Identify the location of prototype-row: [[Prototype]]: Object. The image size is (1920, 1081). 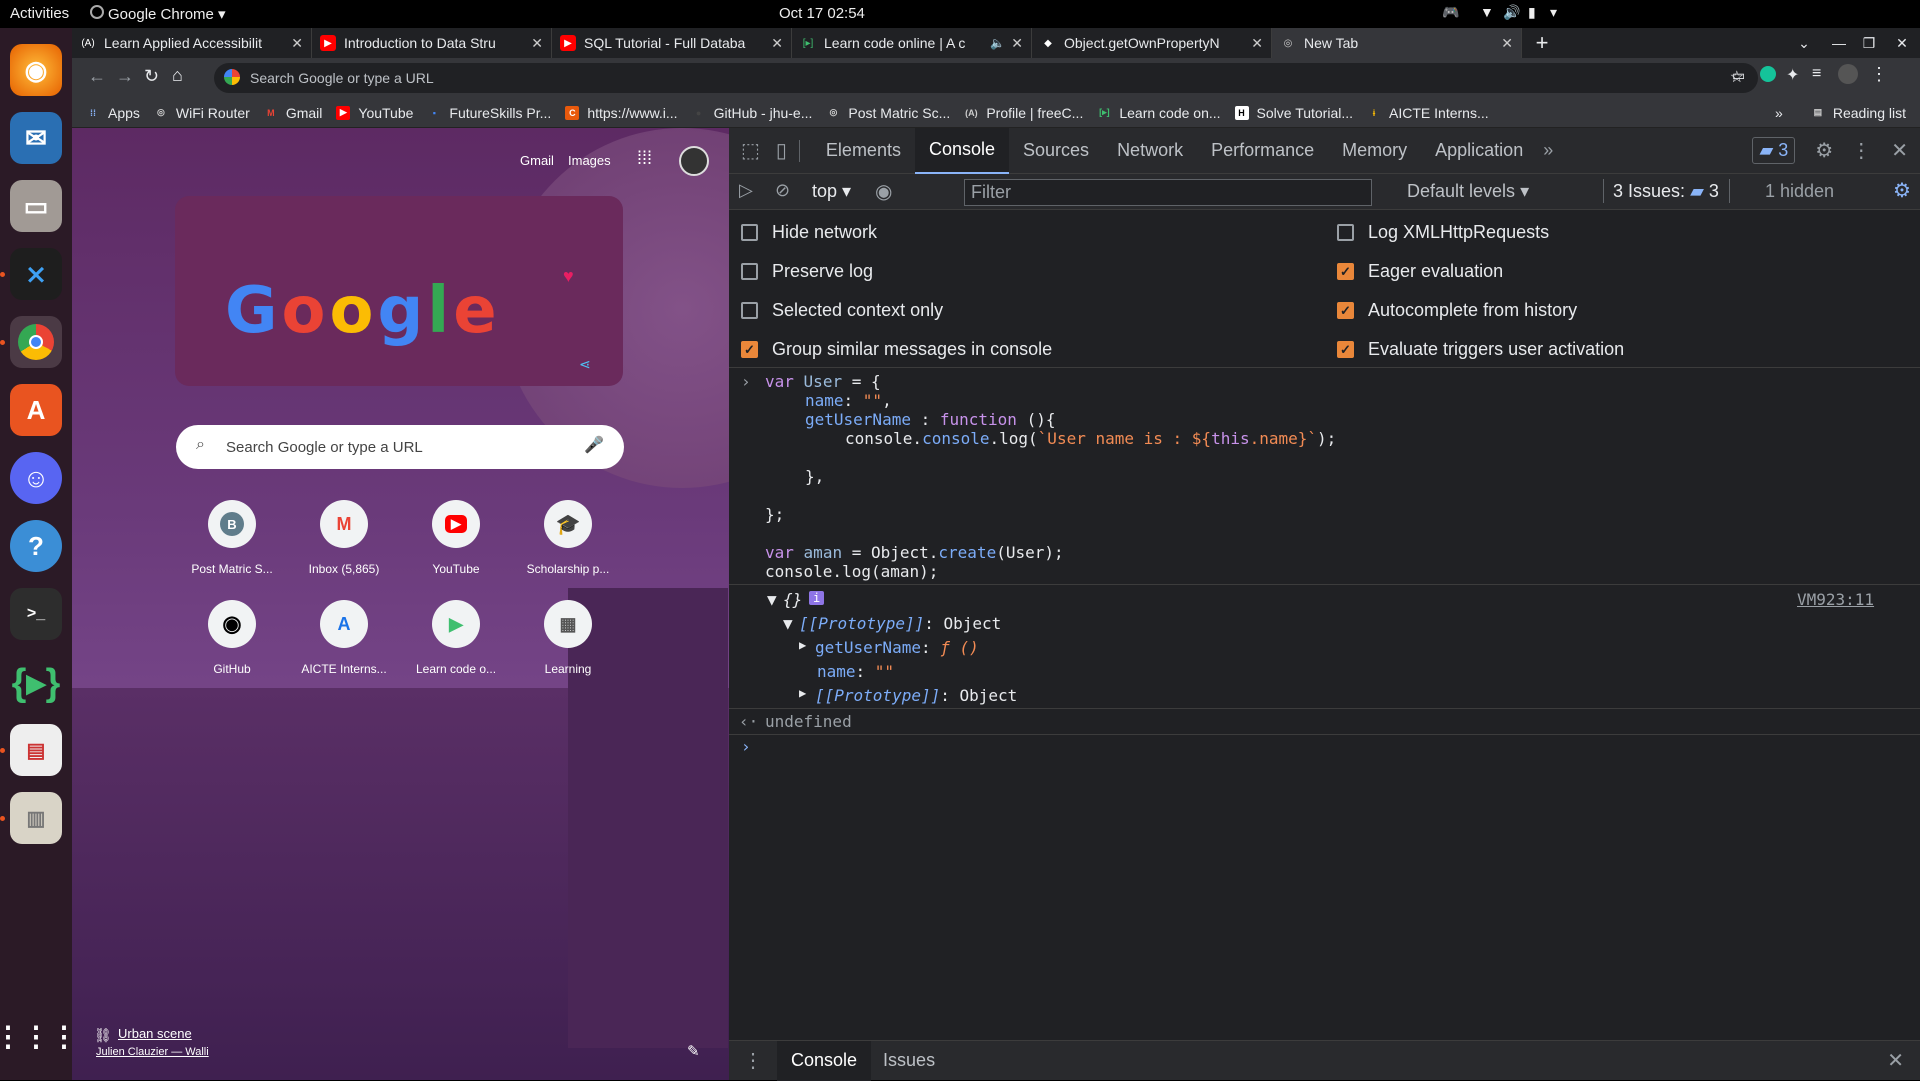
(900, 623).